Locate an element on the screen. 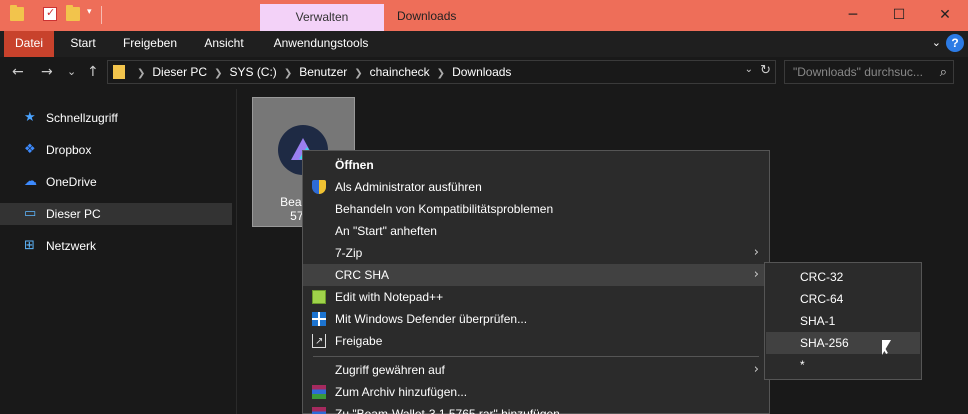 Image resolution: width=968 pixels, height=414 pixels. tab-start: Start is located at coordinates (83, 44).